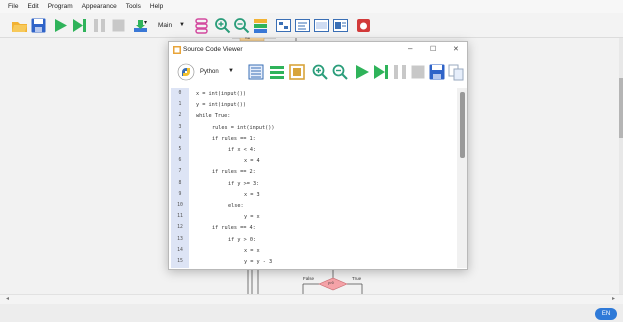  Describe the element at coordinates (213, 49) in the screenshot. I see `viewer-title: Source Code Viewer` at that location.